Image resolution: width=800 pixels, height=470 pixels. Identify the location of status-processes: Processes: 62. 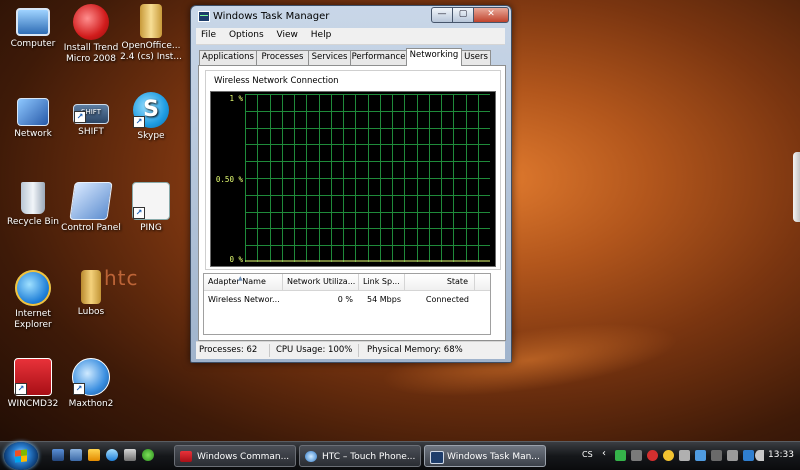
(233, 350).